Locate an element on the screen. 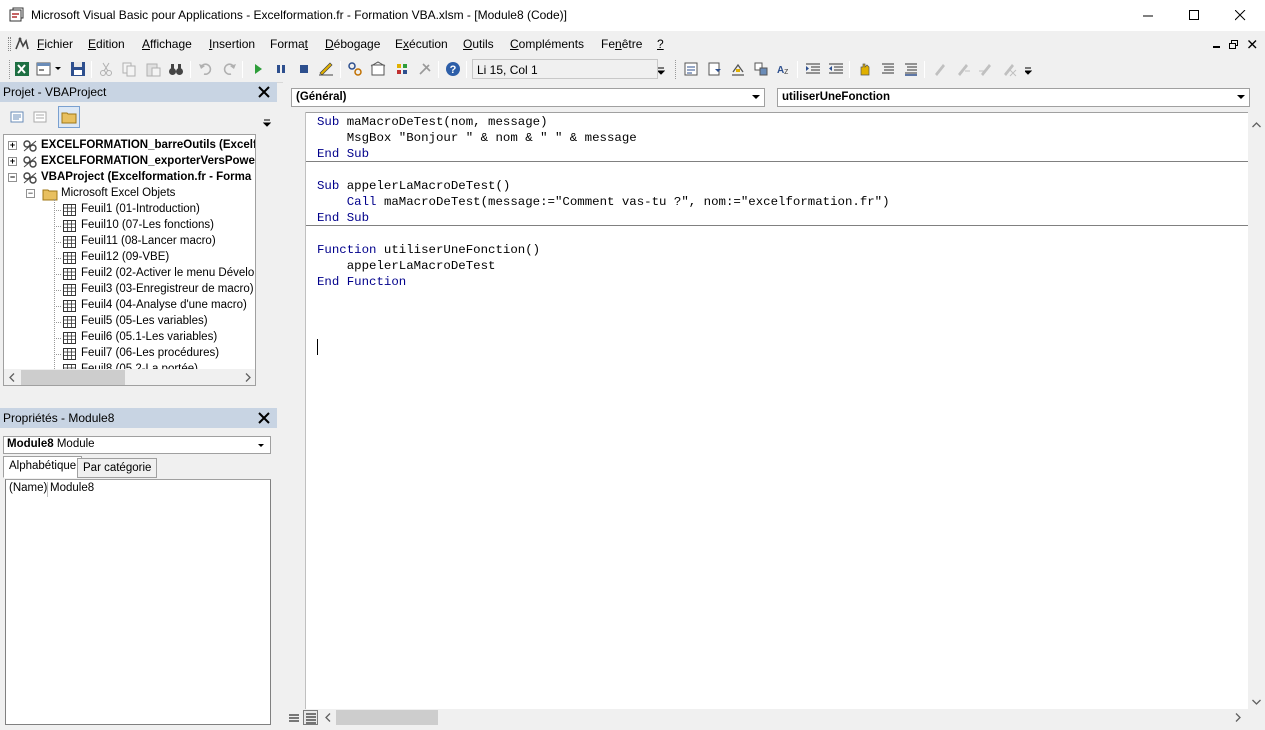 The height and width of the screenshot is (730, 1265). vba-module-icon is located at coordinates (22, 44).